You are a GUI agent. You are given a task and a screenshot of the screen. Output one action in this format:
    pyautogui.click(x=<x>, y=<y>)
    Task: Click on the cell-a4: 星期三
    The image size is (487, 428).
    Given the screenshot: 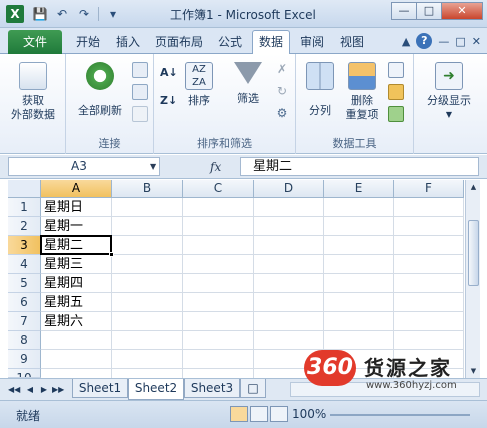 What is the action you would take?
    pyautogui.click(x=77, y=264)
    